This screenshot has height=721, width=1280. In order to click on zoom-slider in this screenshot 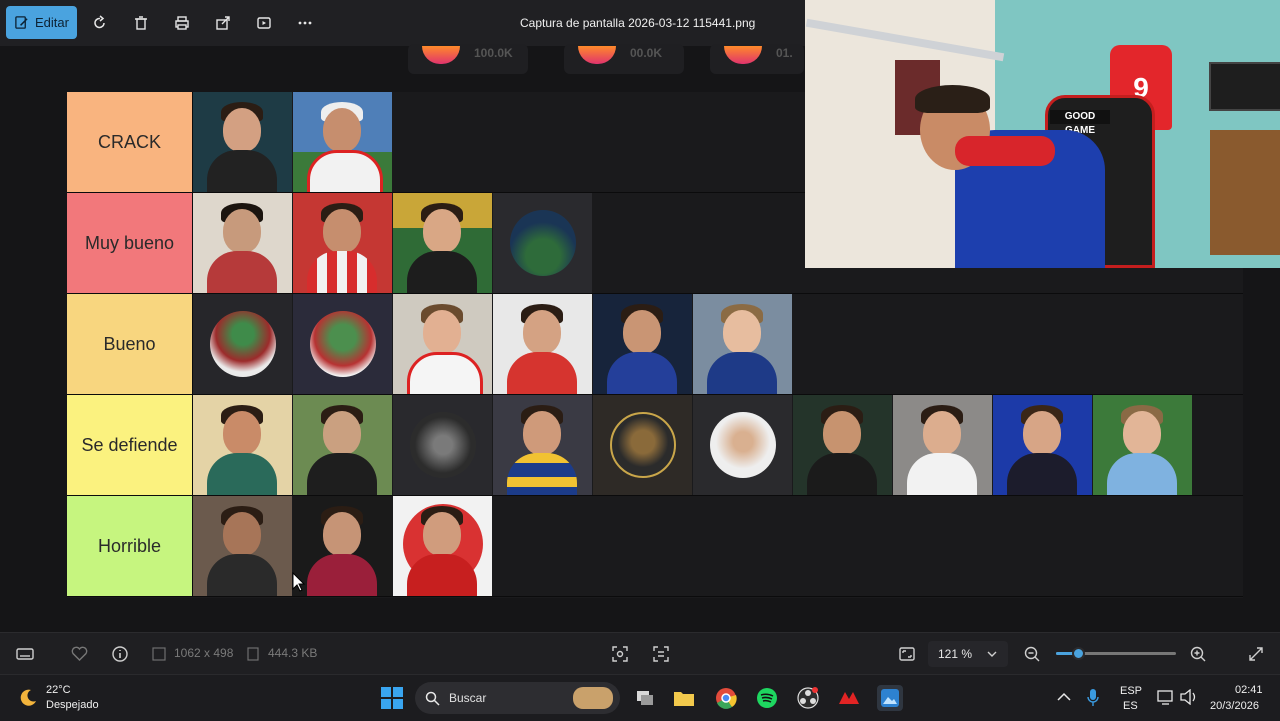, I will do `click(1116, 653)`.